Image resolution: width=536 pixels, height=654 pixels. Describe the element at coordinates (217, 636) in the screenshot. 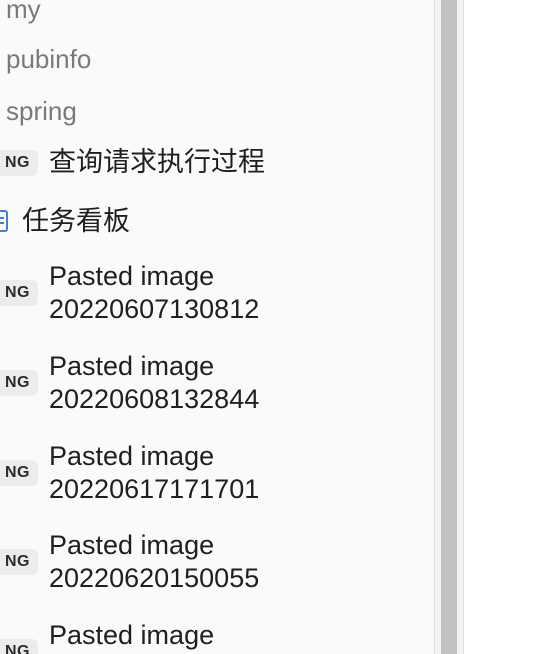

I see `file-item-pasted-image-5: NG Pasted image` at that location.